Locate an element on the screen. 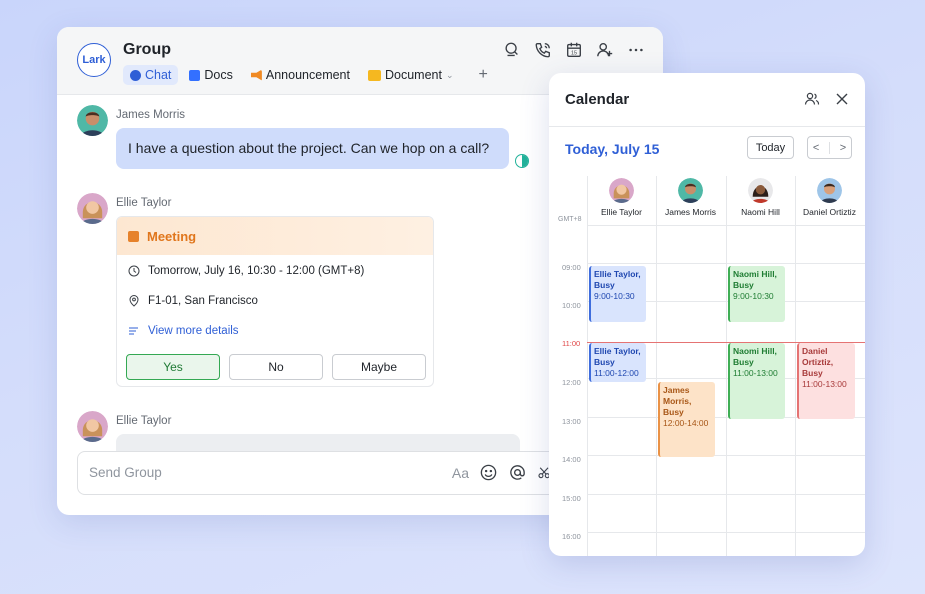  calendar-event: Ellie Taylor, Busy 9:00-10:30 is located at coordinates (617, 294).